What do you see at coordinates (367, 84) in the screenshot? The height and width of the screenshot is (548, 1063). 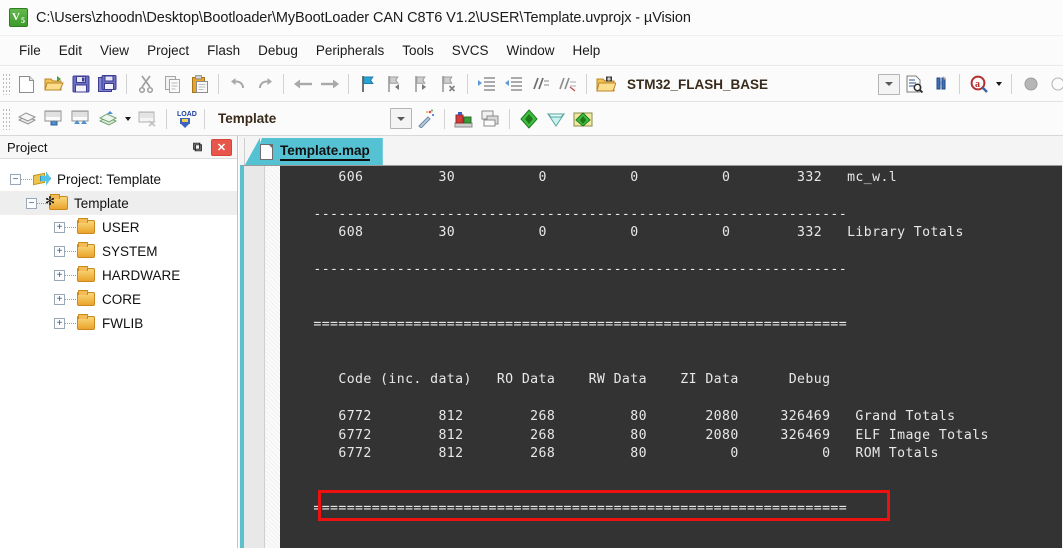 I see `bookmark-icon` at bounding box center [367, 84].